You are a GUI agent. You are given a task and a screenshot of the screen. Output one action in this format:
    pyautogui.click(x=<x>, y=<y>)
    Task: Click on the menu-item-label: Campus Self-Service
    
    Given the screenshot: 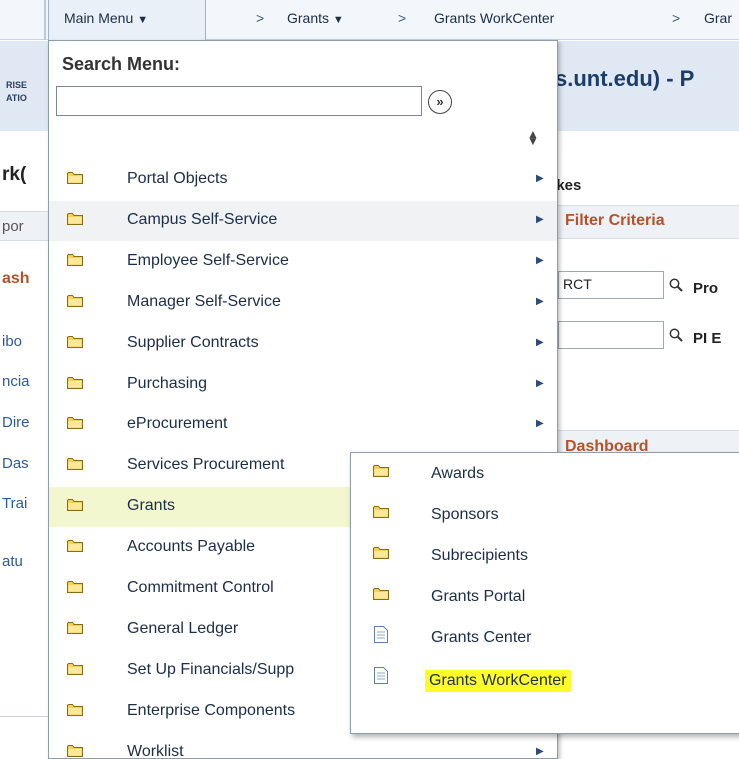 What is the action you would take?
    pyautogui.click(x=202, y=219)
    